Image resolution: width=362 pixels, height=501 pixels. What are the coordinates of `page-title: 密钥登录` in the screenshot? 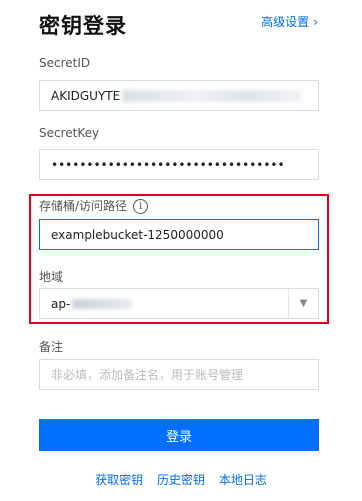 It's located at (83, 26).